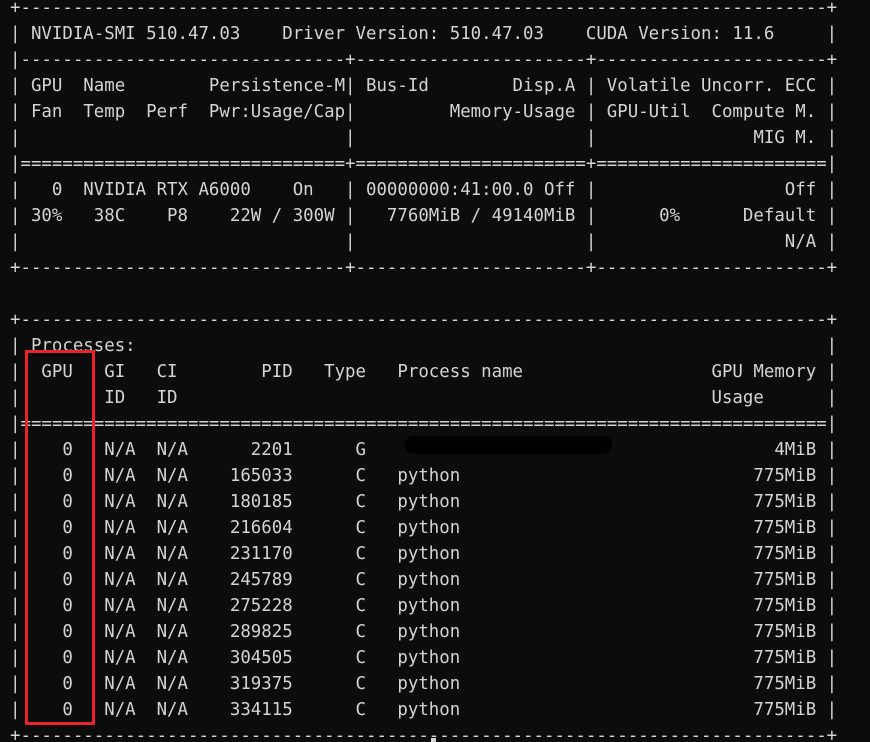  I want to click on redacted-process-name, so click(508, 445).